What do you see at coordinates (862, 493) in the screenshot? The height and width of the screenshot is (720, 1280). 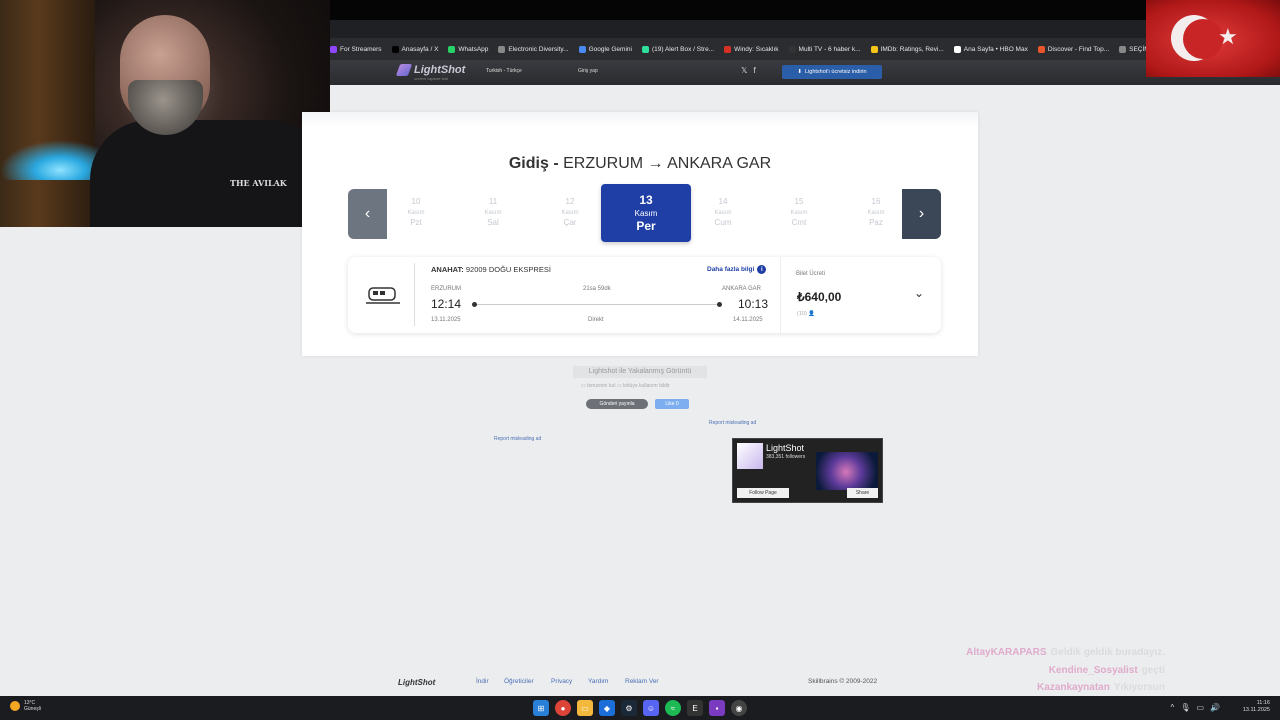 I see `share-button: Share` at bounding box center [862, 493].